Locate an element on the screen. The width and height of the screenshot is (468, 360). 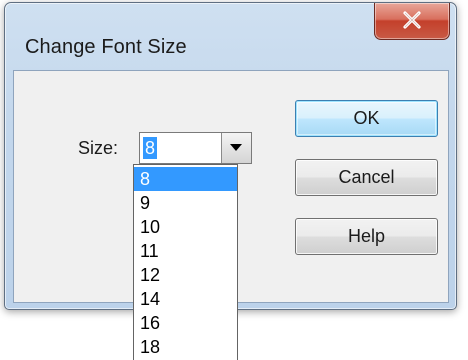
size-label: Size: is located at coordinates (98, 148).